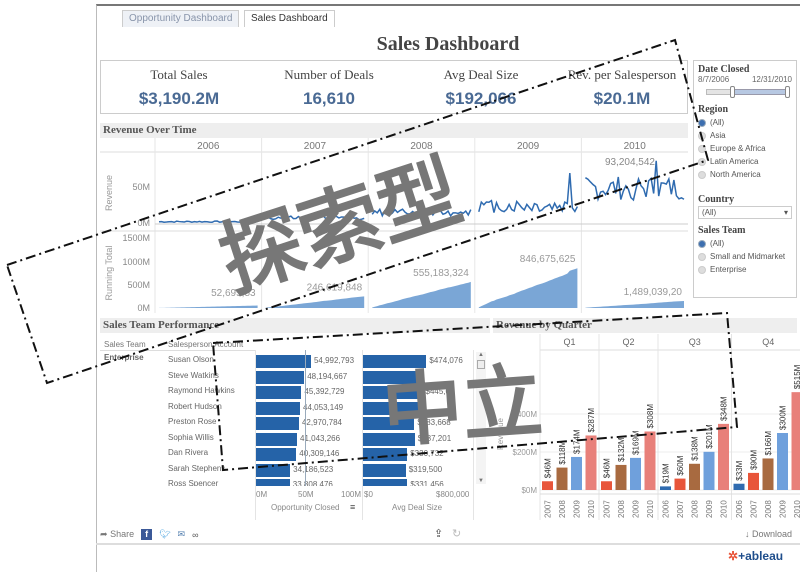  Describe the element at coordinates (421, 146) in the screenshot. I see `year-header: 2008` at that location.